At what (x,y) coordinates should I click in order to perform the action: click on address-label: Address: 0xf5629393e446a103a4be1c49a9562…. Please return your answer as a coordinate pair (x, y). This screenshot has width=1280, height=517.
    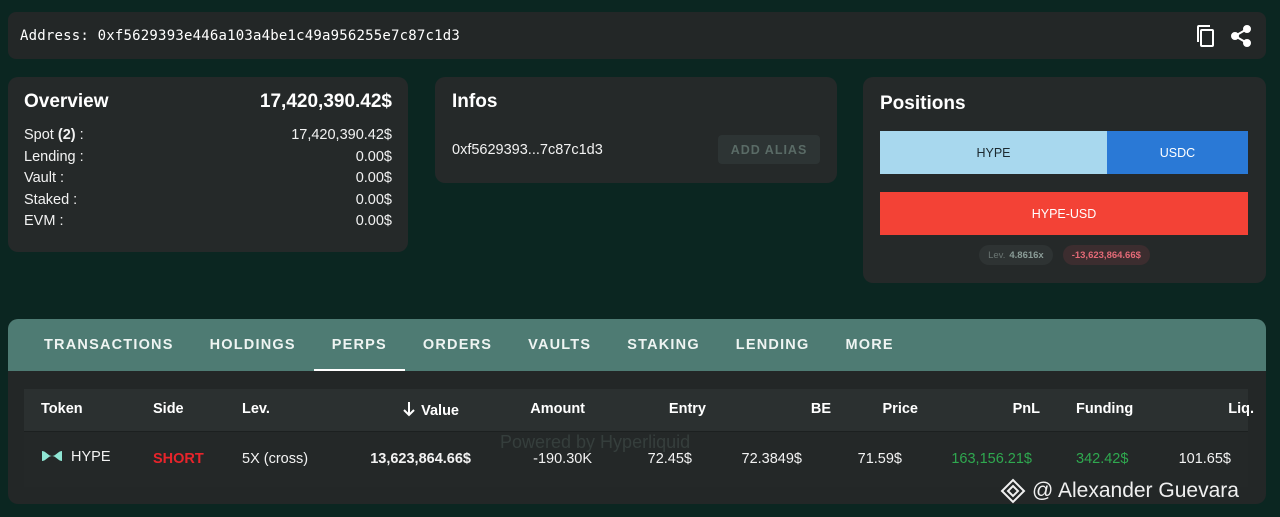
    Looking at the image, I should click on (240, 35).